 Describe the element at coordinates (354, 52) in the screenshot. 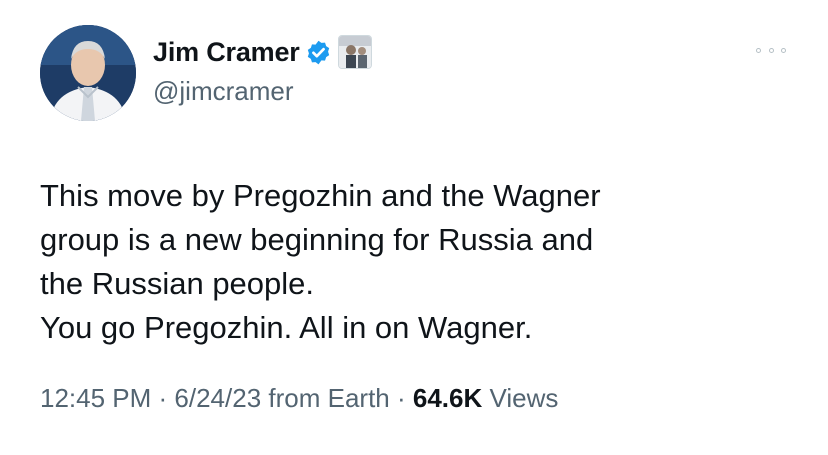

I see `affiliate-badge-icon` at that location.